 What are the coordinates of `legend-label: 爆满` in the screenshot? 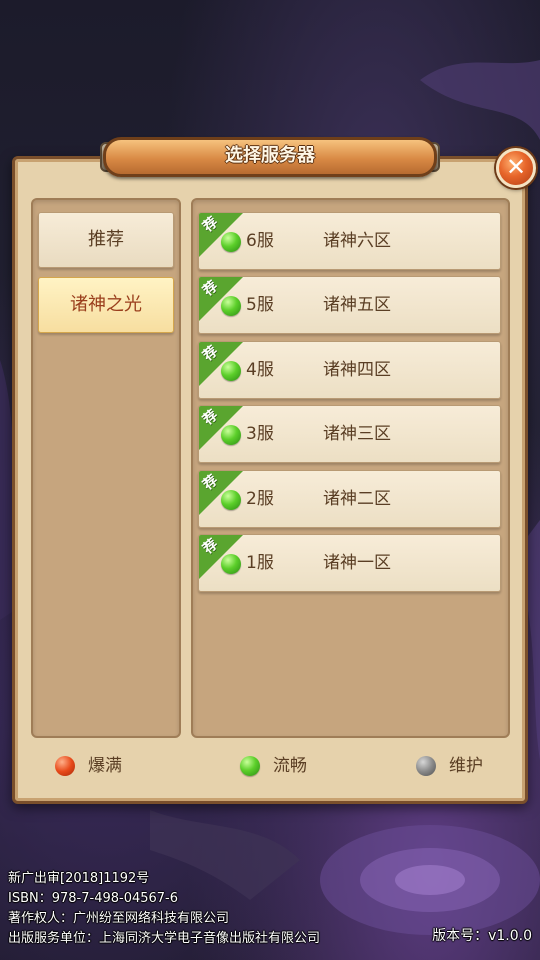 It's located at (105, 766).